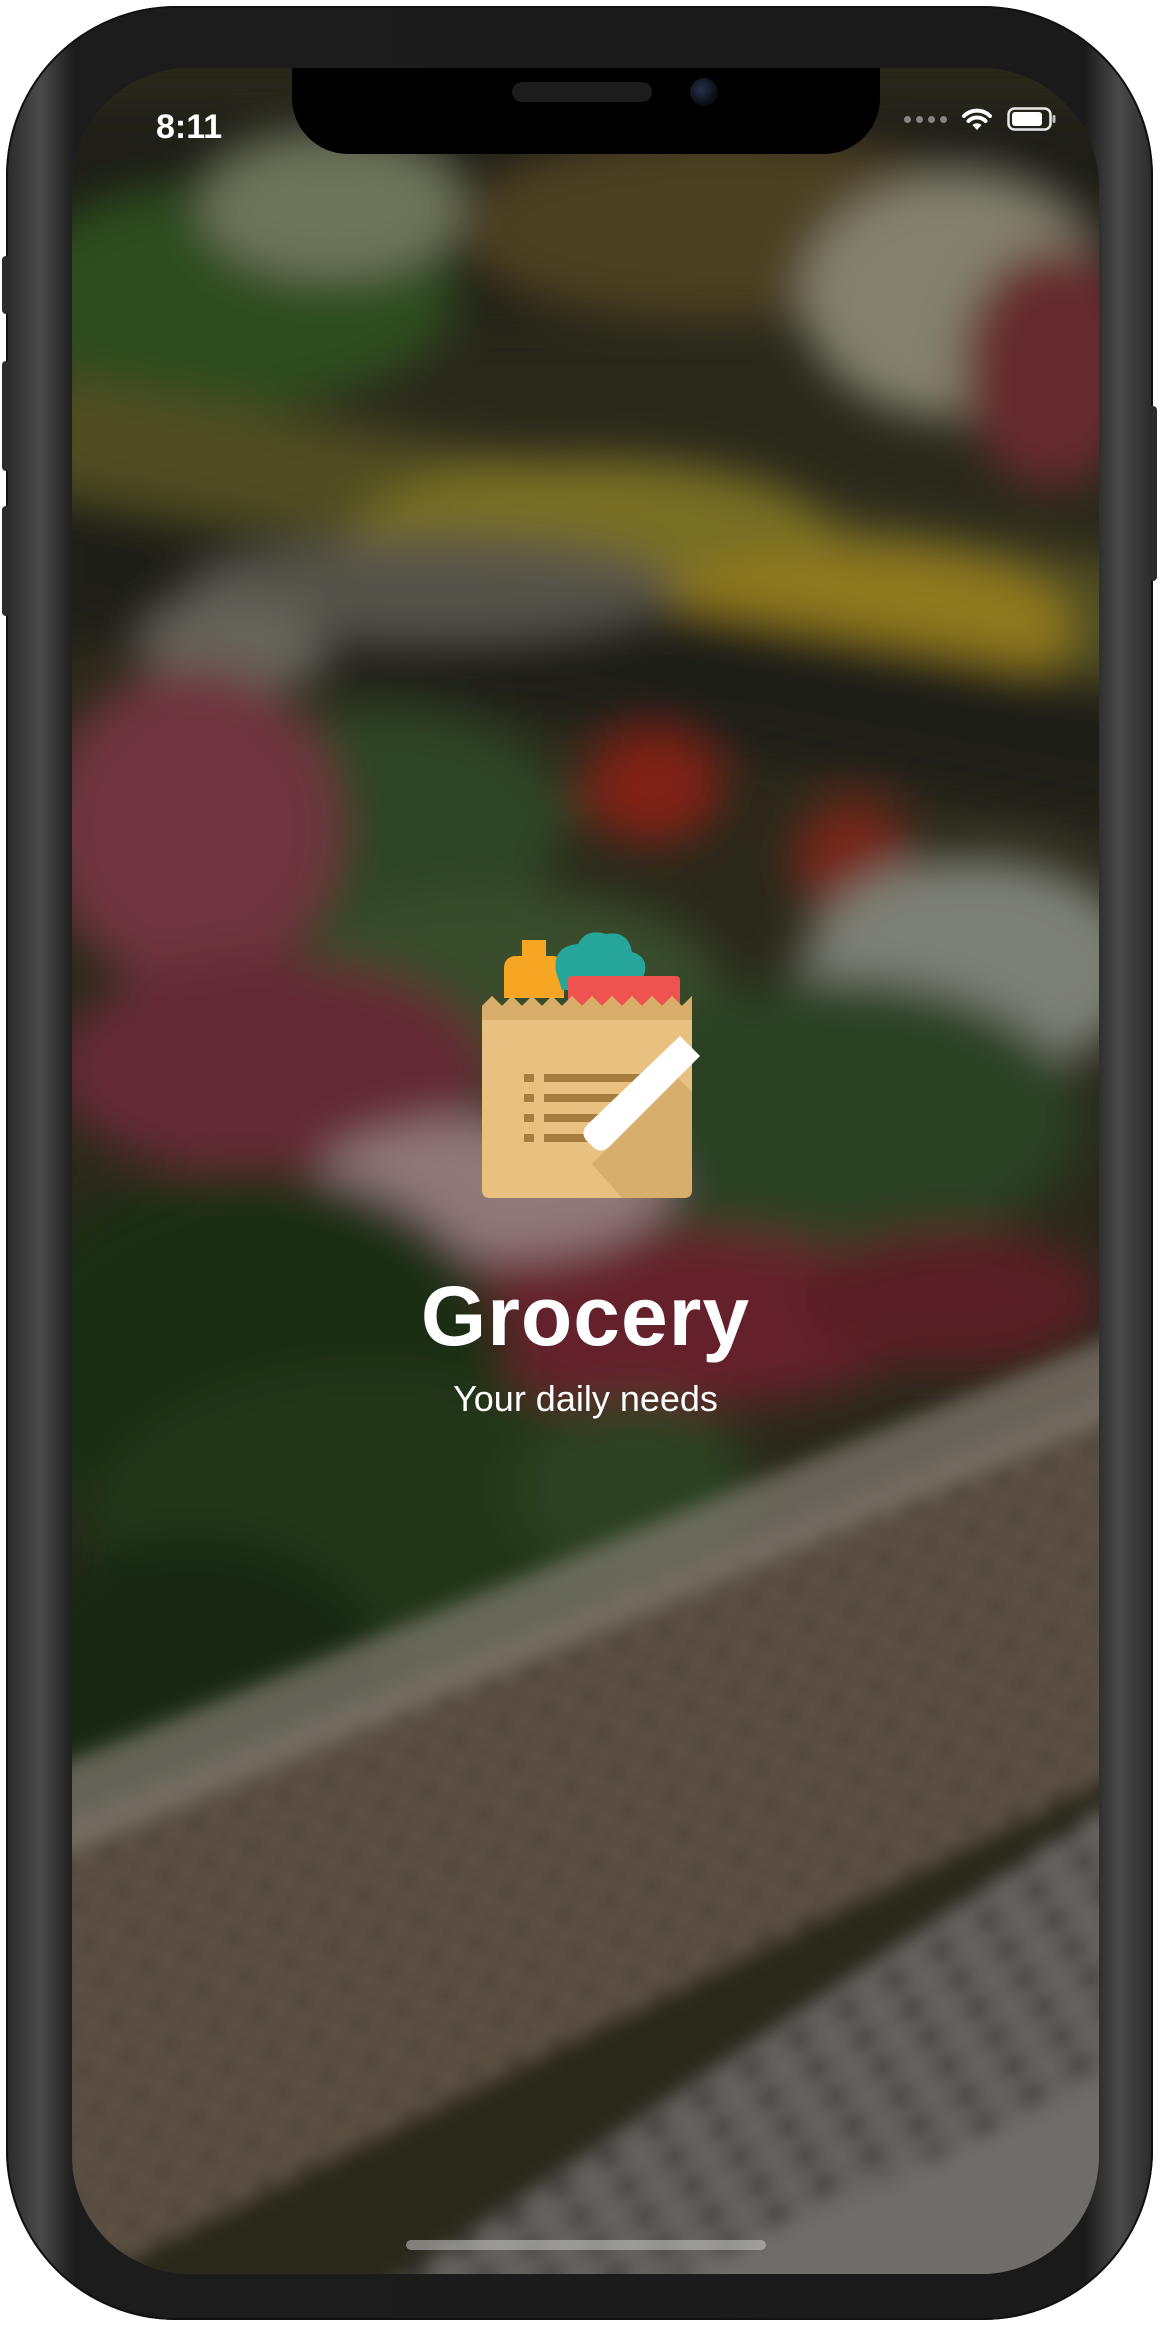 This screenshot has width=1159, height=2326. What do you see at coordinates (586, 2245) in the screenshot?
I see `home-indicator` at bounding box center [586, 2245].